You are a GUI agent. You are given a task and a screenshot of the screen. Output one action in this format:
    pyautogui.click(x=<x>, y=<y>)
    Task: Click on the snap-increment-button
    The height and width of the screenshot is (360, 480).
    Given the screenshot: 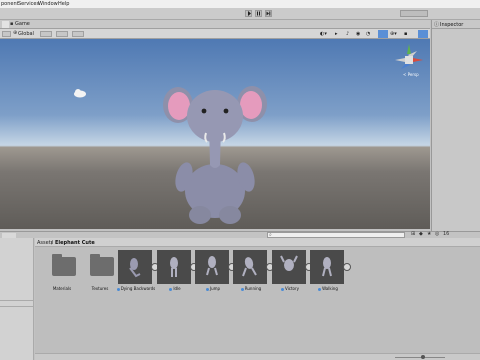 What is the action you would take?
    pyautogui.click(x=62, y=34)
    